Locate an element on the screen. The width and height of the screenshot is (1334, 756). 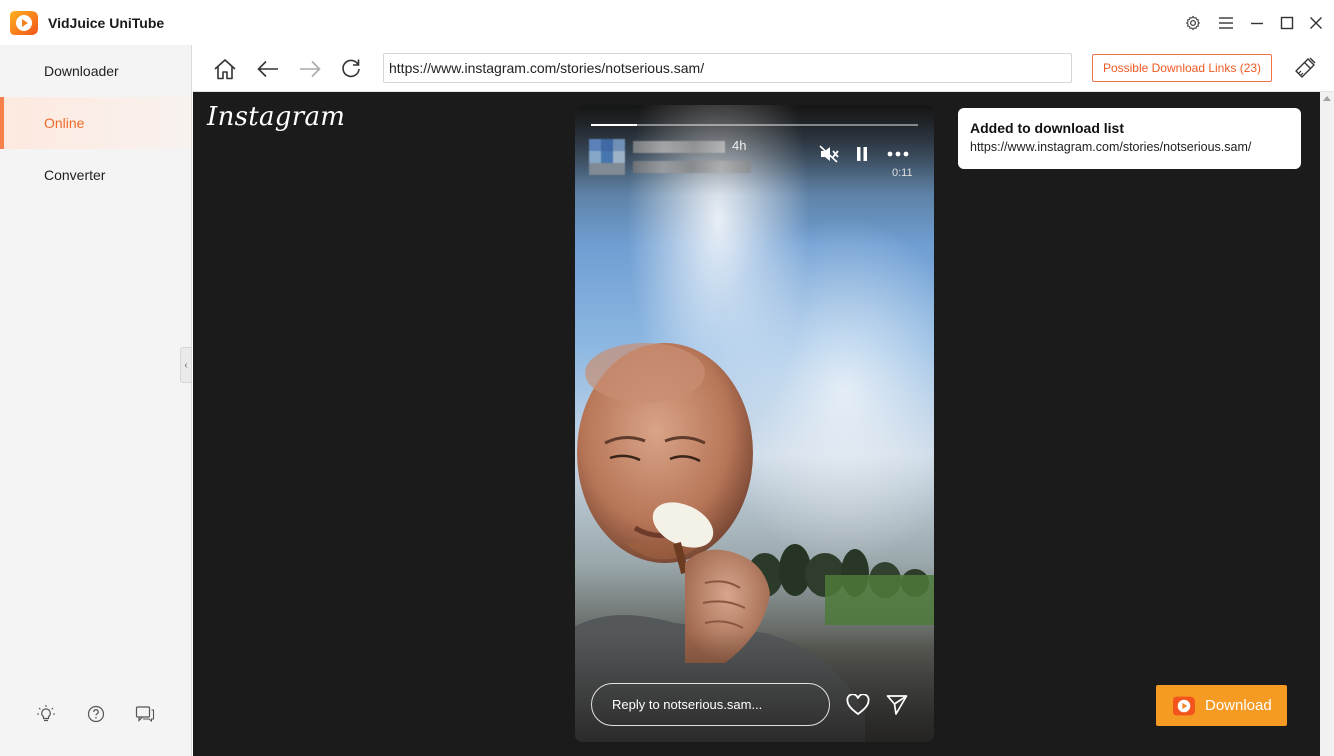
scroll-up-arrow-icon is located at coordinates (1327, 98).